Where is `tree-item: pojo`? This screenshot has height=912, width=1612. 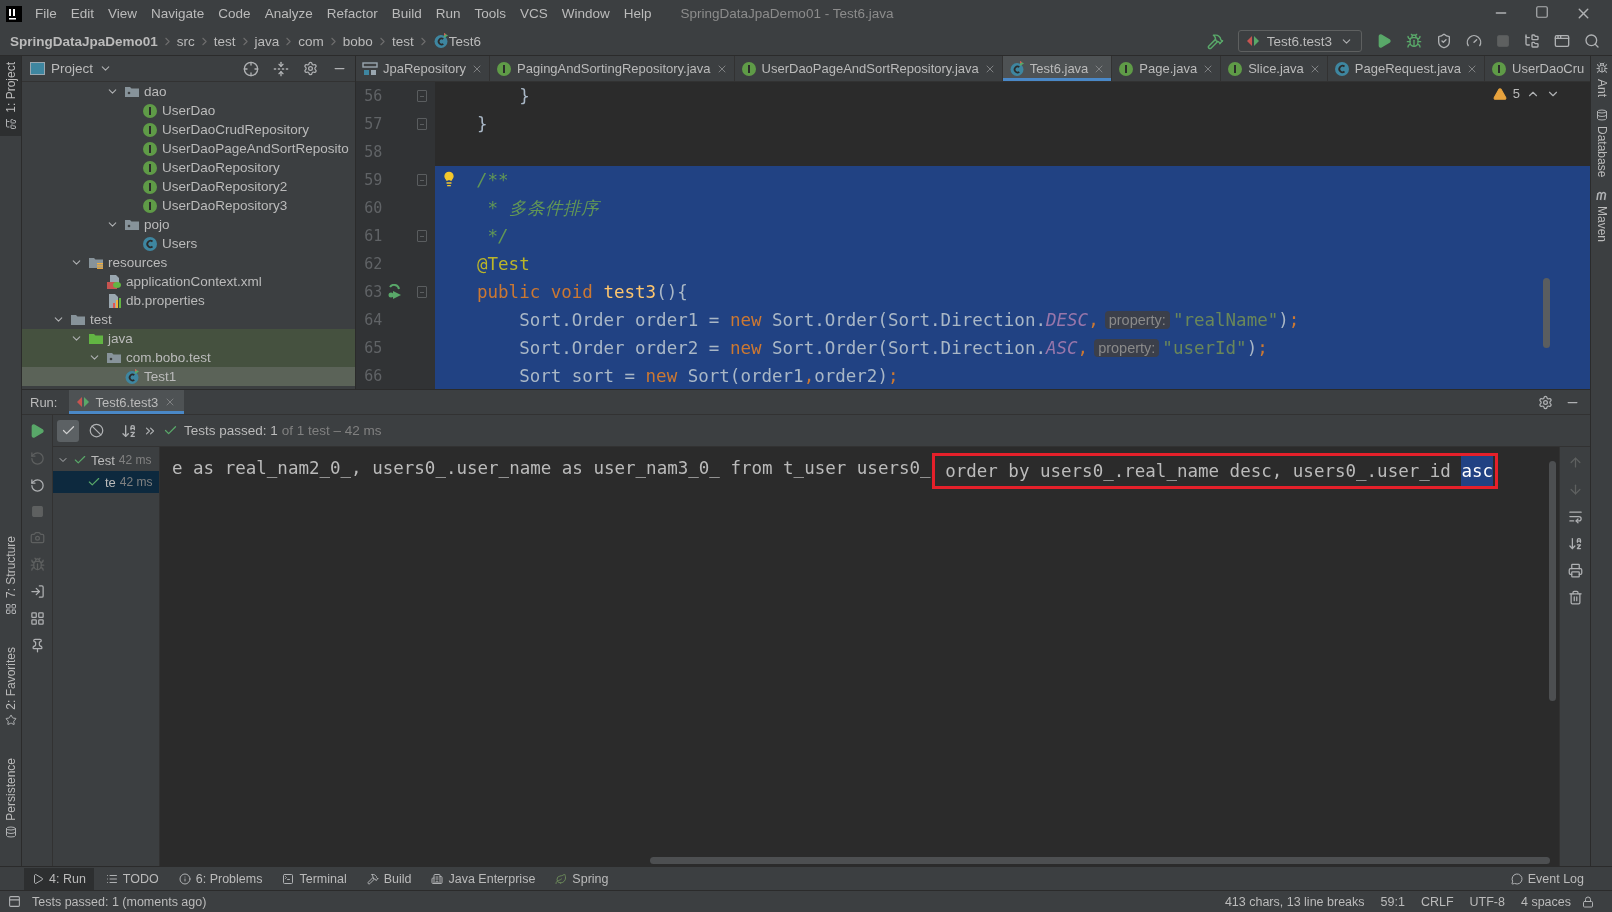 tree-item: pojo is located at coordinates (188, 224).